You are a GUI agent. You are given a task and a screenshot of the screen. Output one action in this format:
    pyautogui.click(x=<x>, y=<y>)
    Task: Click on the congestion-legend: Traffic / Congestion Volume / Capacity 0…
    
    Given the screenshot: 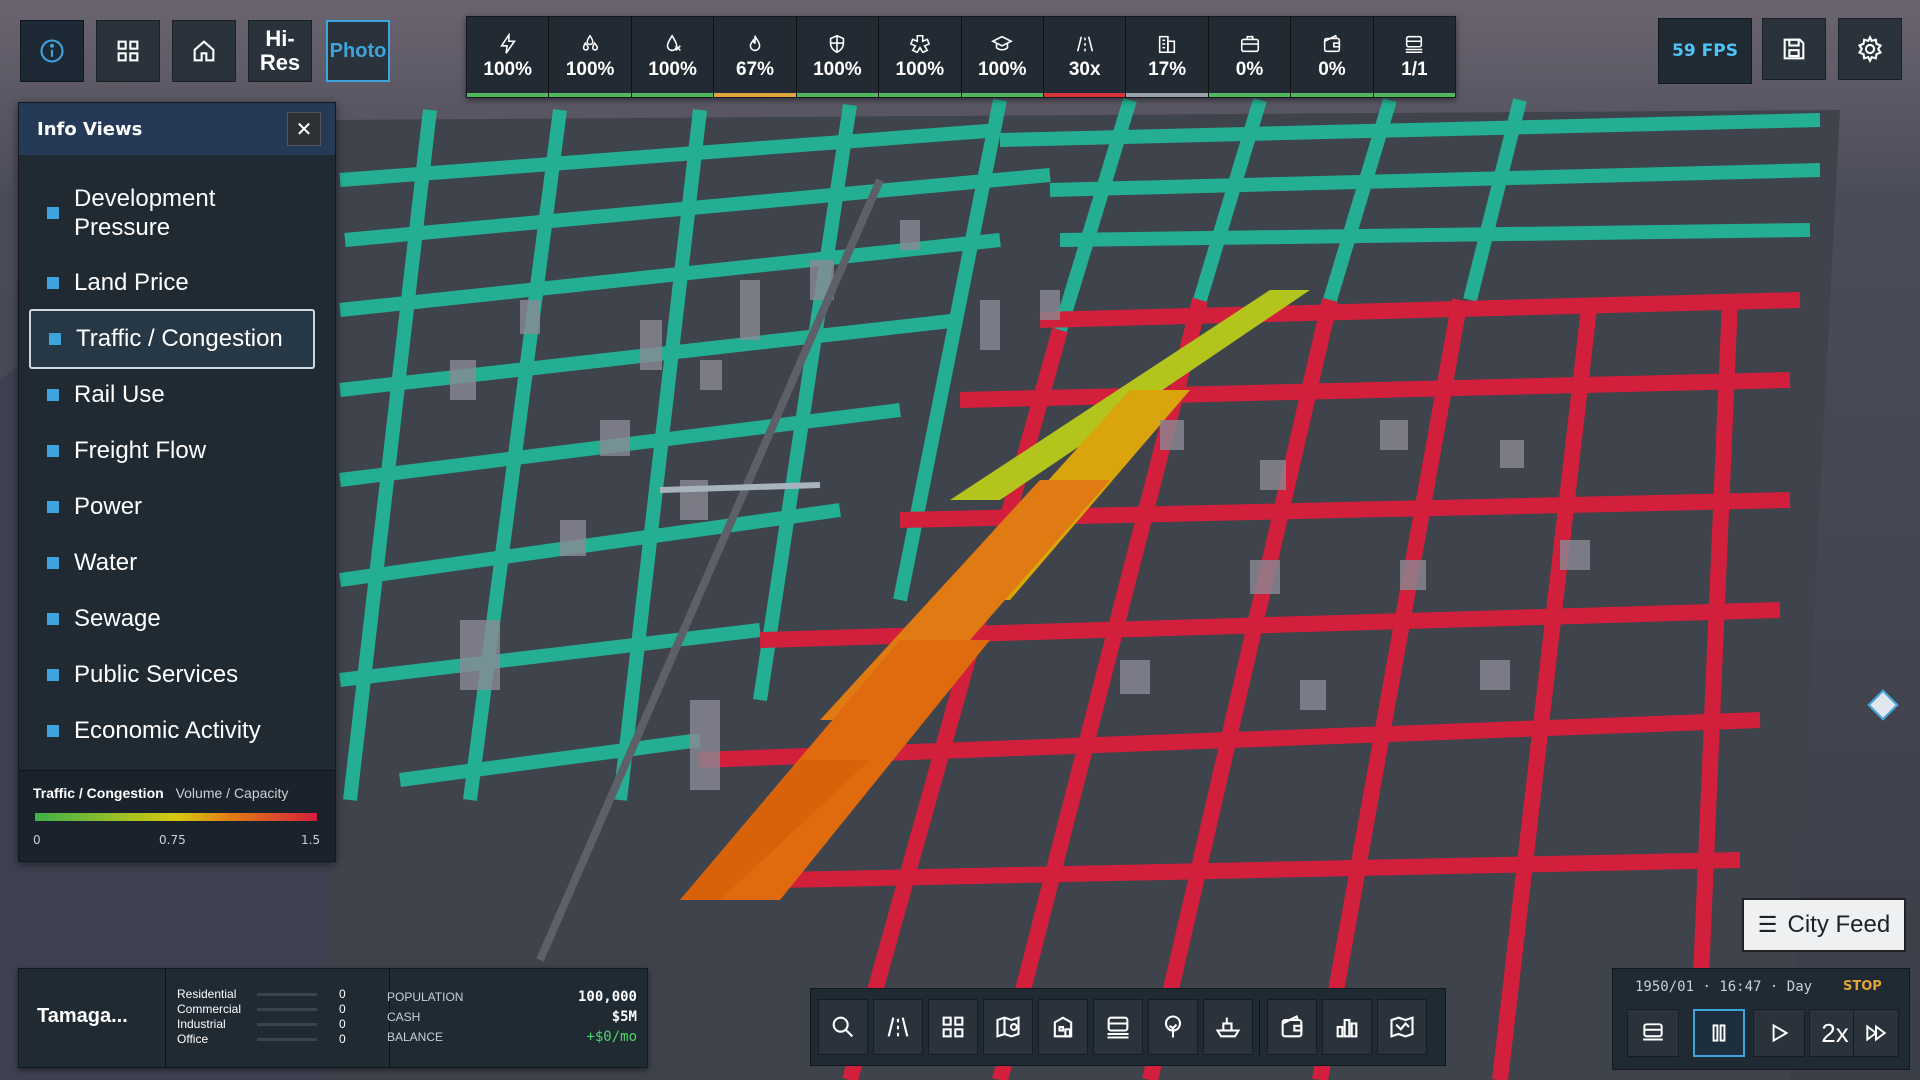 What is the action you would take?
    pyautogui.click(x=177, y=815)
    